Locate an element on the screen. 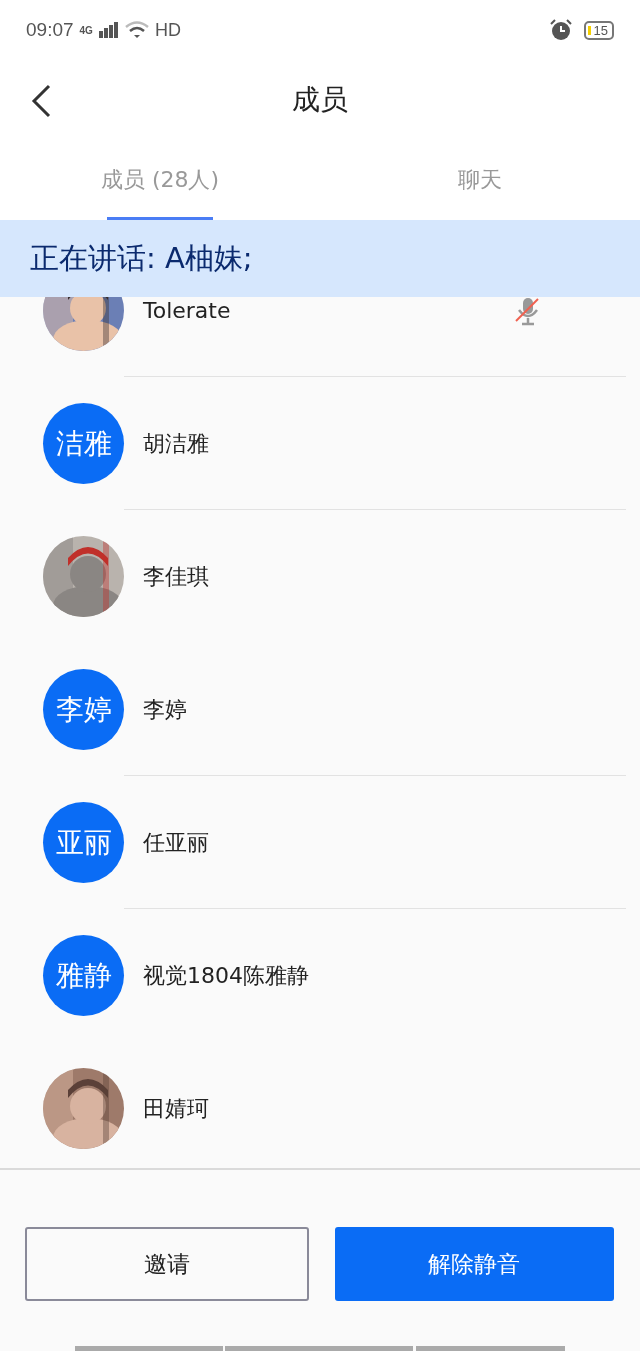  page-title: 成员 is located at coordinates (320, 100).